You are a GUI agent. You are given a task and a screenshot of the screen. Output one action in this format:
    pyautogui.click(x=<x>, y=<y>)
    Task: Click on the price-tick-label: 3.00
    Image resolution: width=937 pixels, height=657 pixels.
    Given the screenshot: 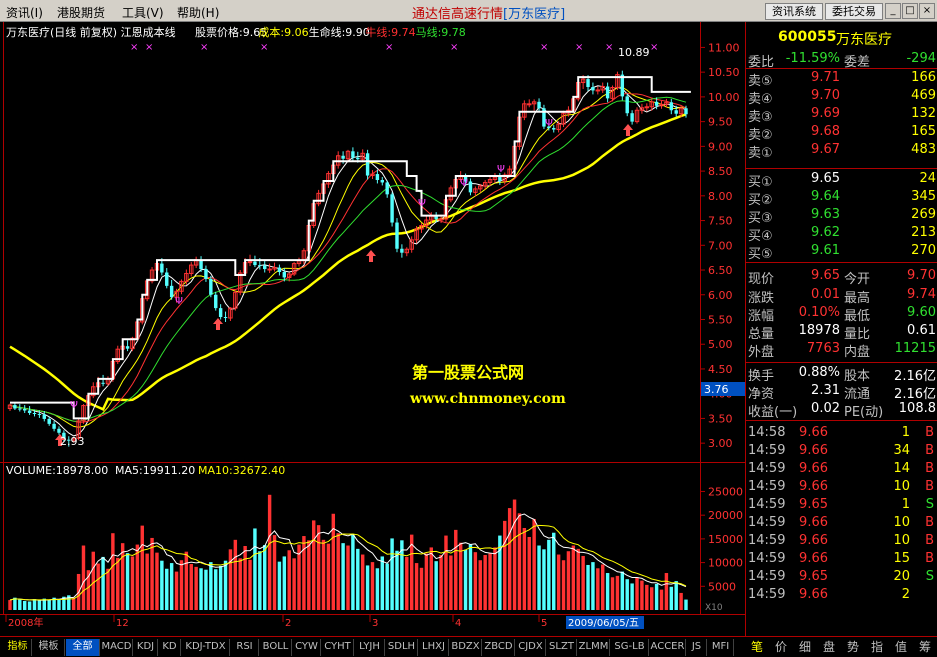 What is the action you would take?
    pyautogui.click(x=720, y=443)
    